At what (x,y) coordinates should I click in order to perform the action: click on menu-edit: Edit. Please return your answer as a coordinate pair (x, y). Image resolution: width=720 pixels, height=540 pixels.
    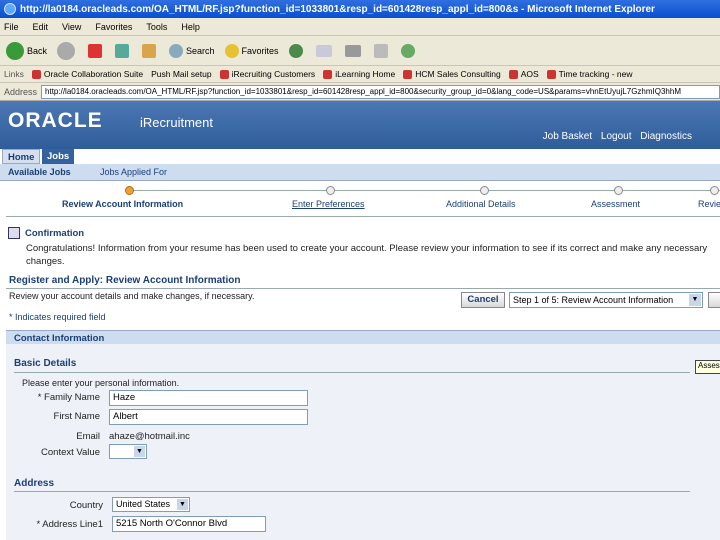
    Looking at the image, I should click on (41, 27).